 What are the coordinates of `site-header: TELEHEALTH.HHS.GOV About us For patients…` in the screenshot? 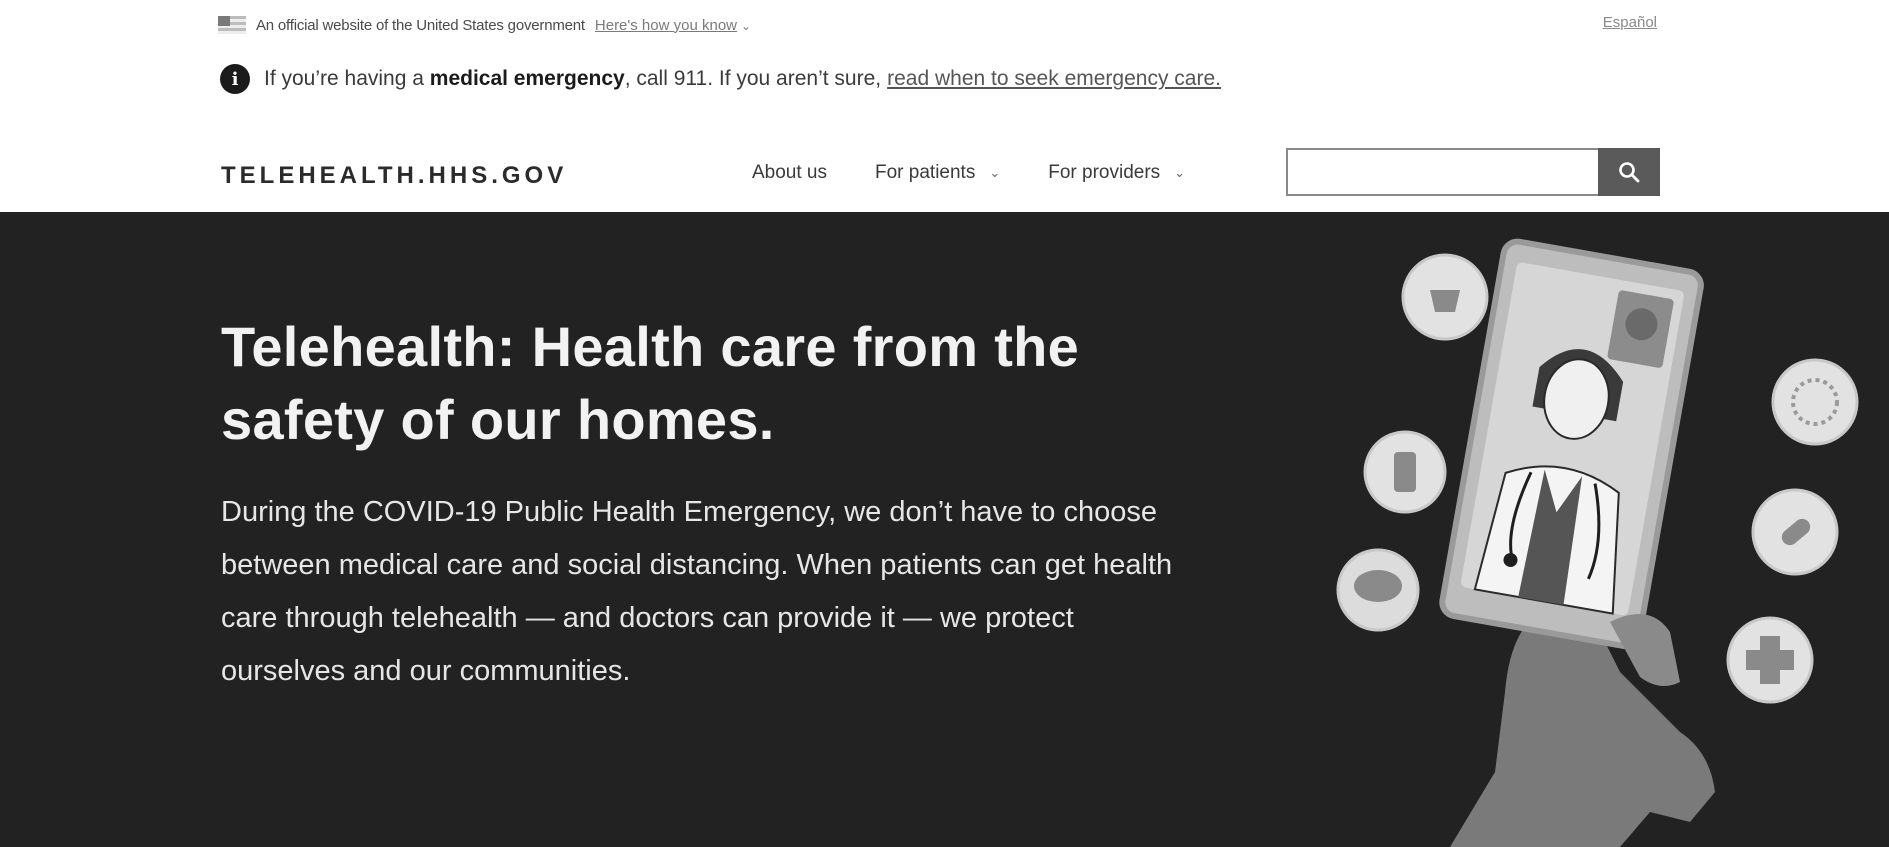 It's located at (944, 171).